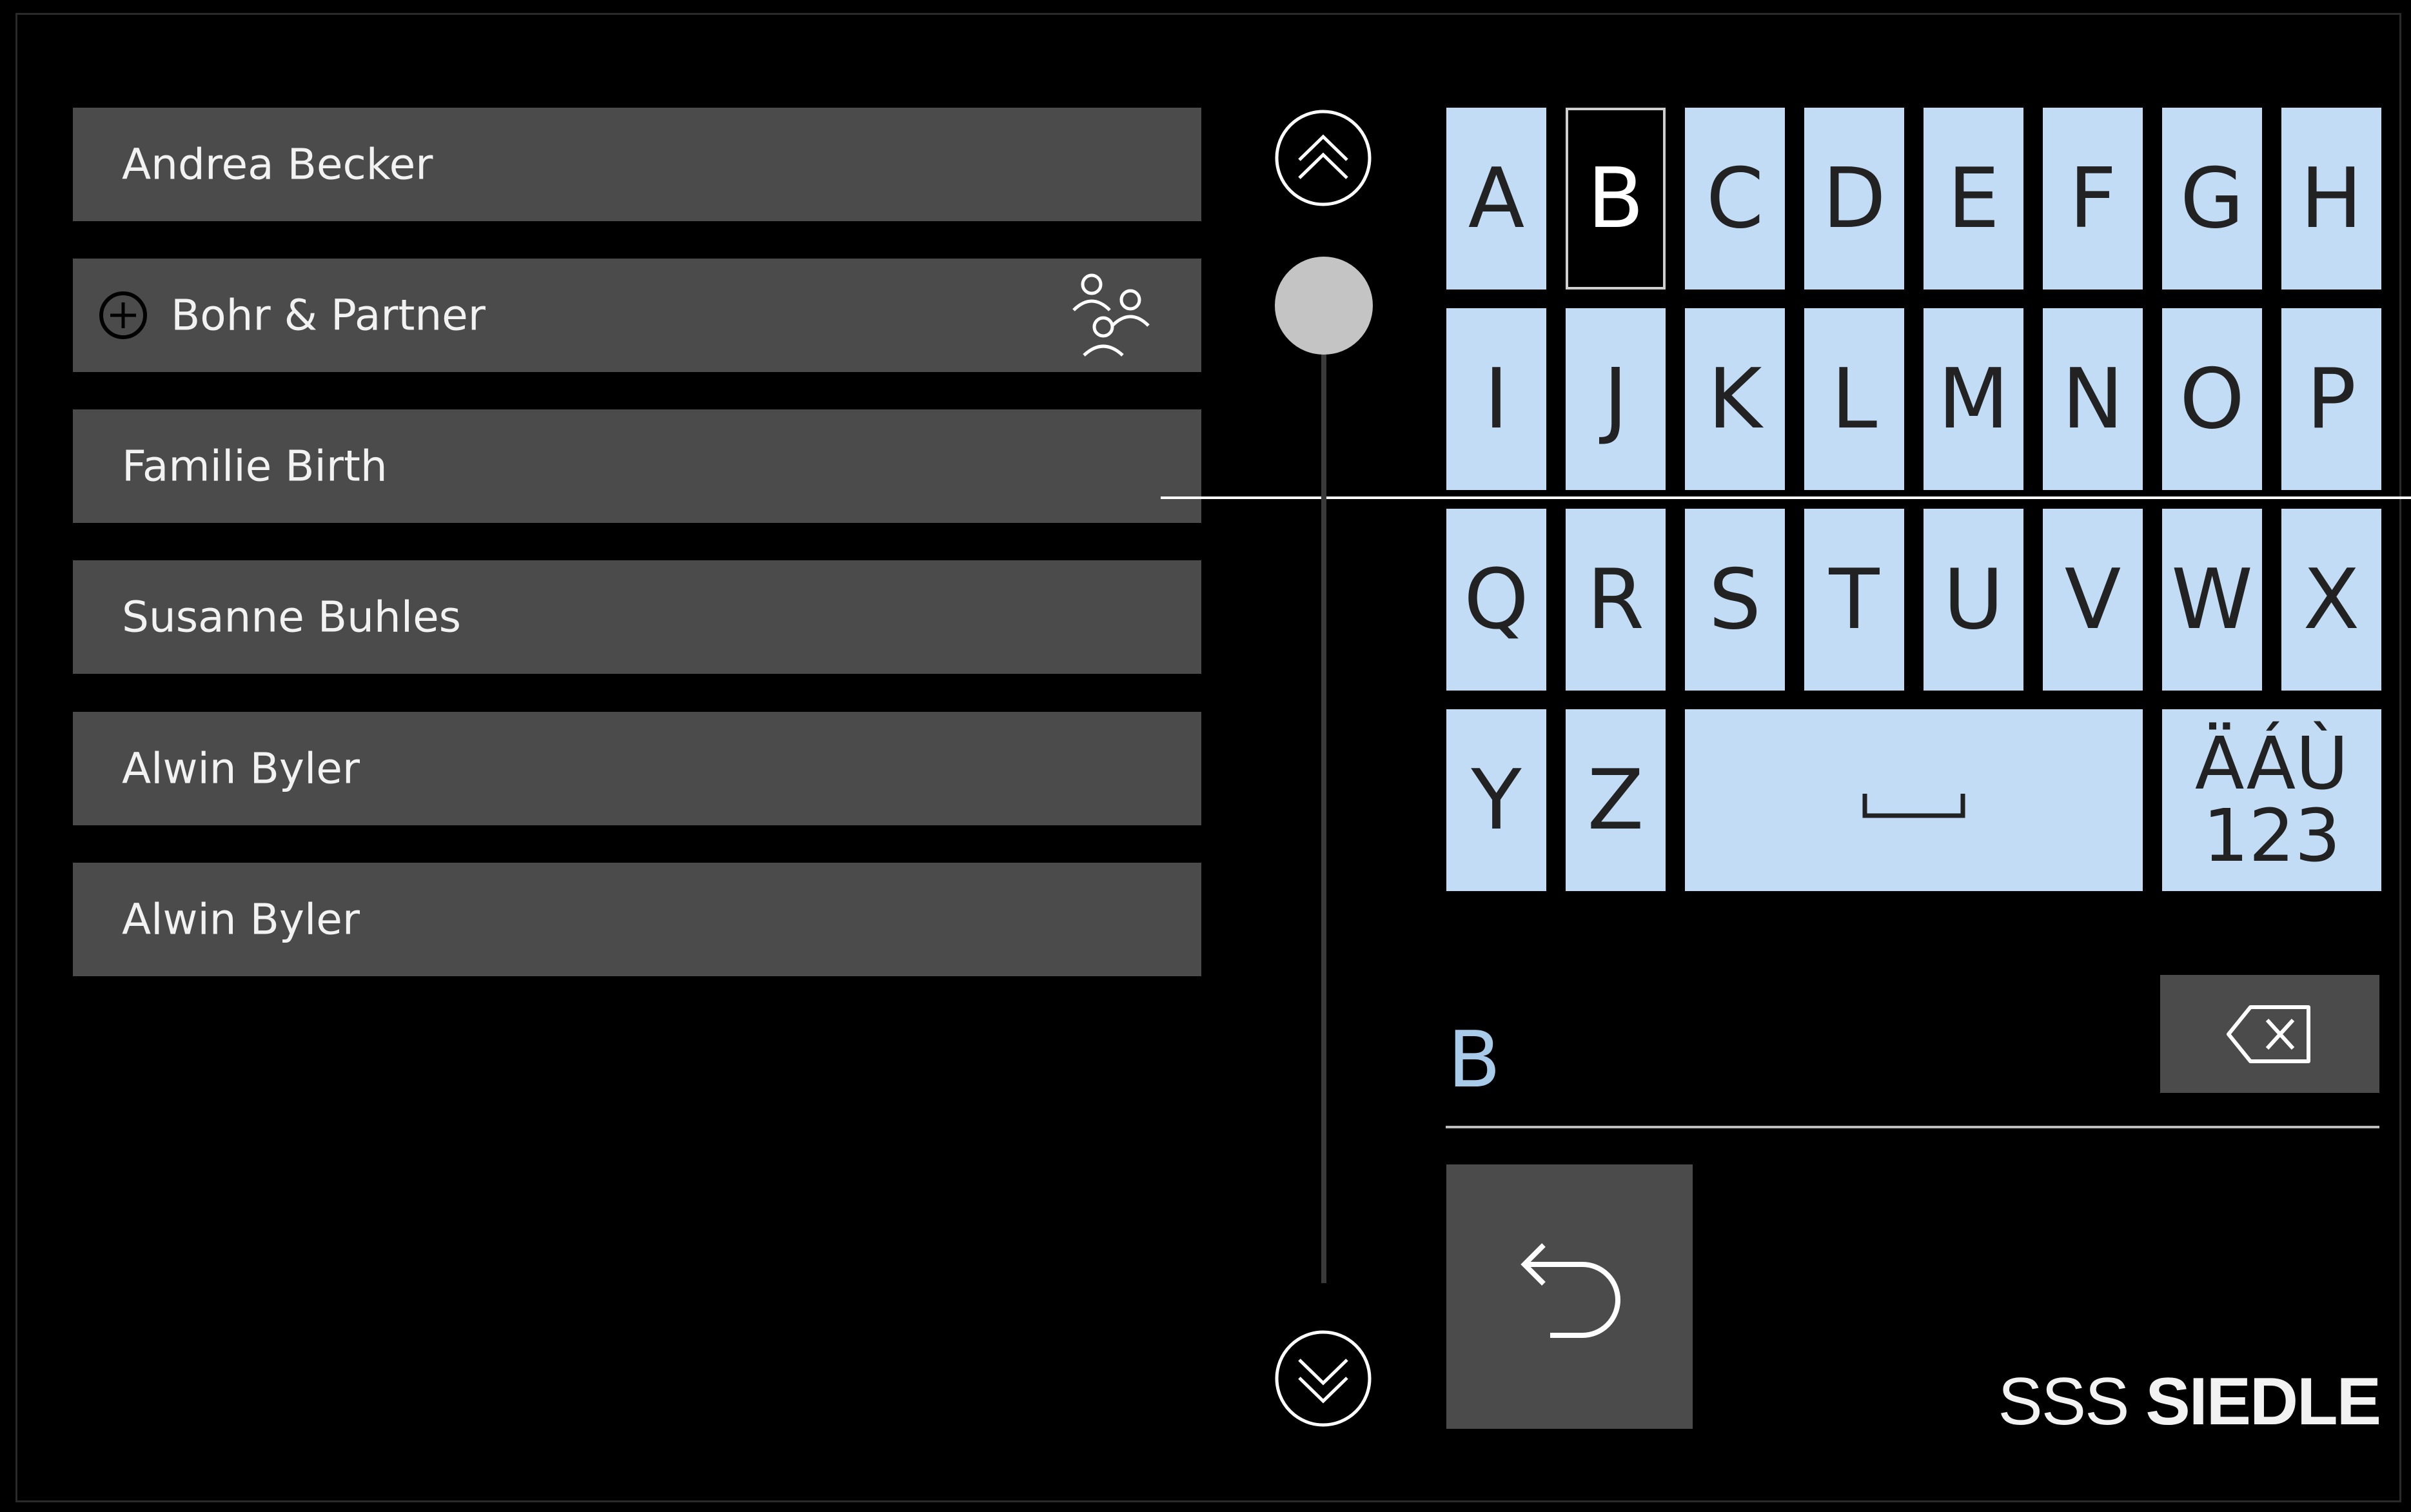 This screenshot has width=2411, height=1512. Describe the element at coordinates (1323, 815) in the screenshot. I see `scroll-track` at that location.